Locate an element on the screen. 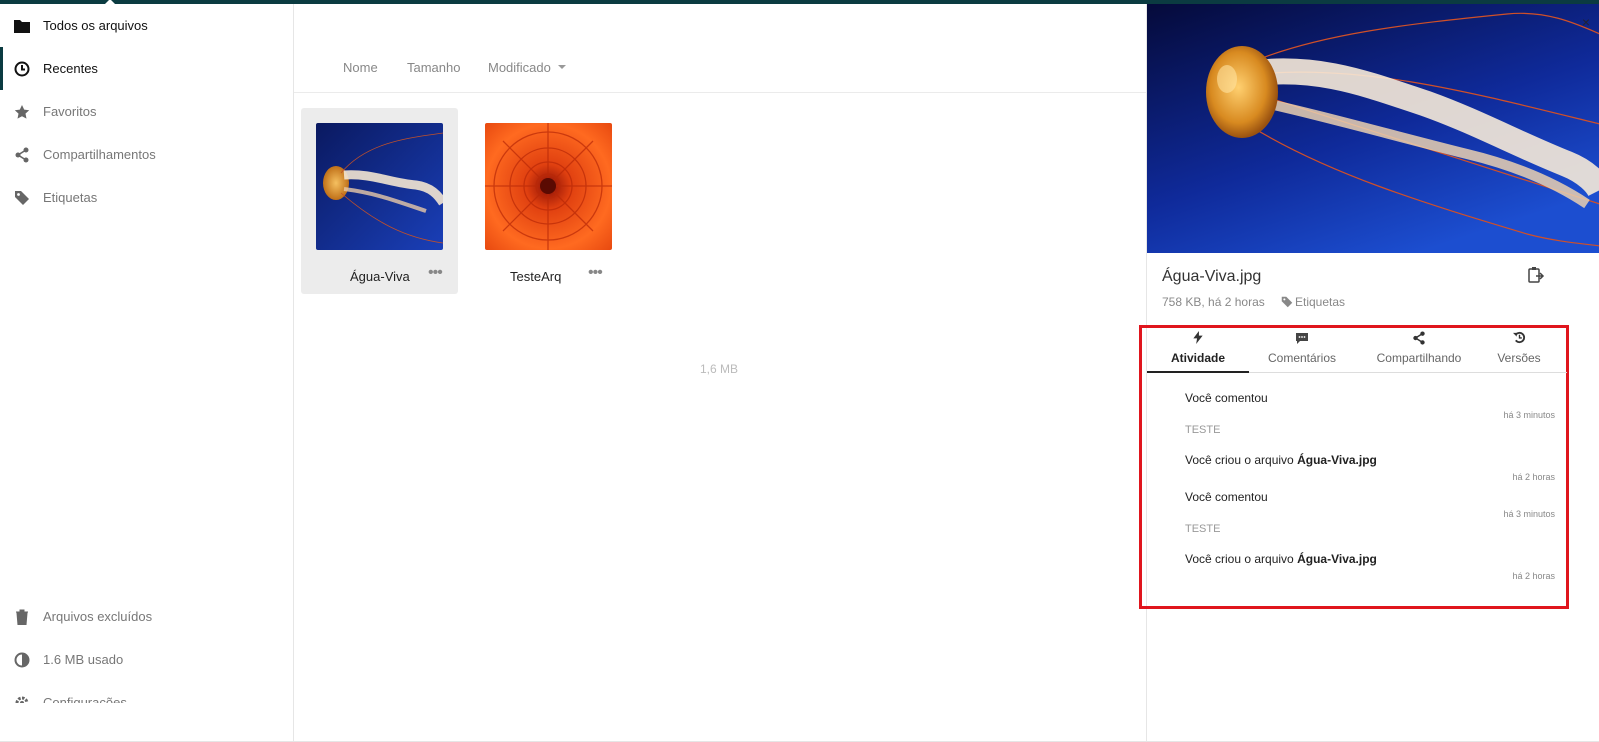 The image size is (1599, 742). file-tile-testearq: TesteArq ••• is located at coordinates (548, 201).